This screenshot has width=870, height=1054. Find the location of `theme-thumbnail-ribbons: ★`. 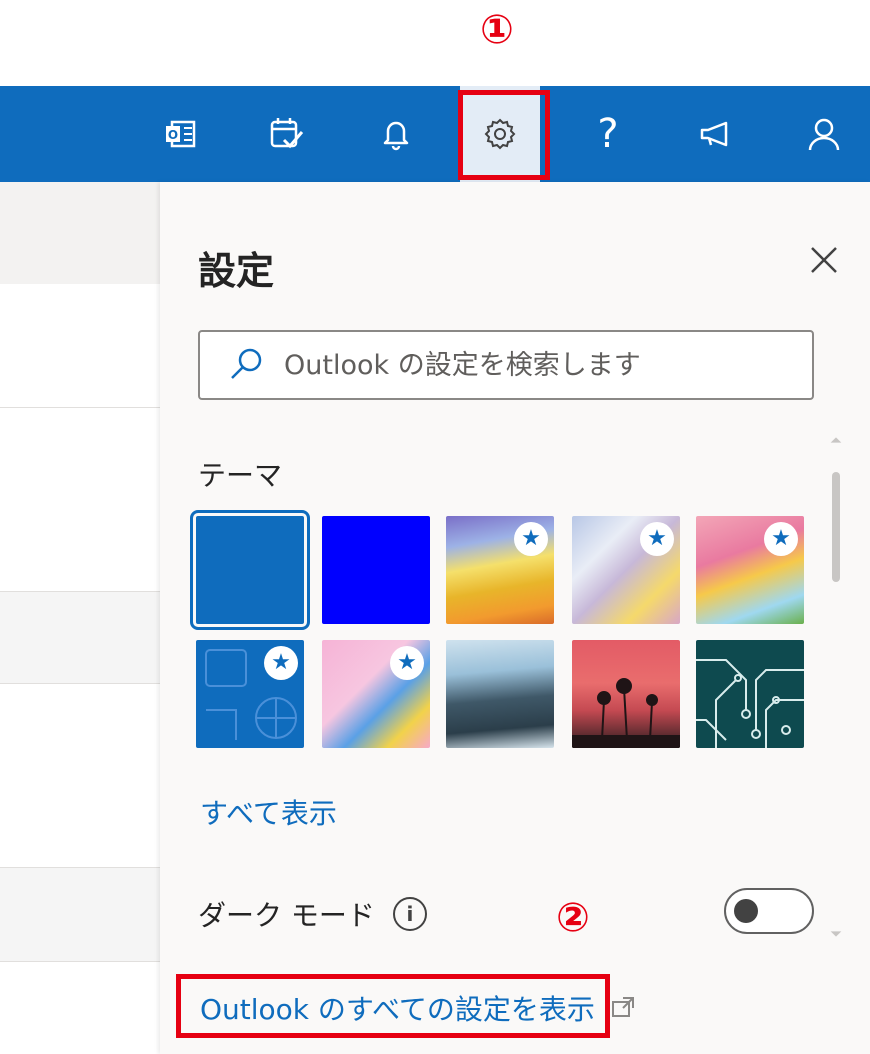

theme-thumbnail-ribbons: ★ is located at coordinates (626, 570).